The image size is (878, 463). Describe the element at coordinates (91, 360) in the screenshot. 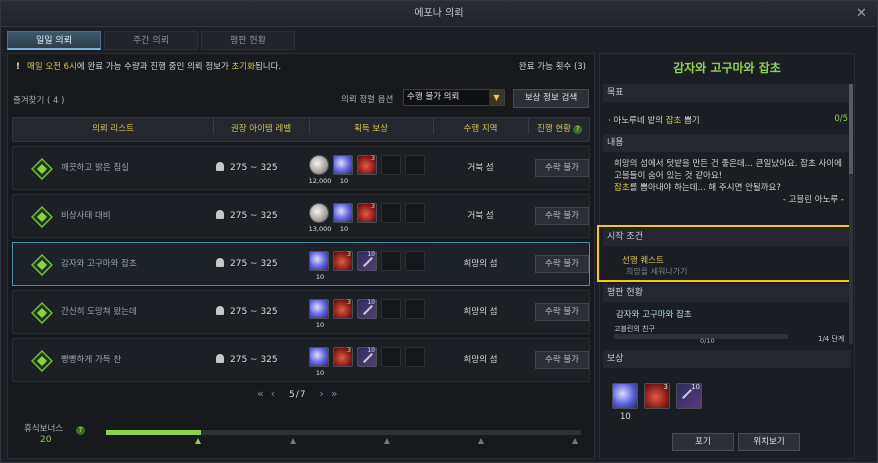

I see `quest-name: 빵빵하게 가득 찬` at that location.